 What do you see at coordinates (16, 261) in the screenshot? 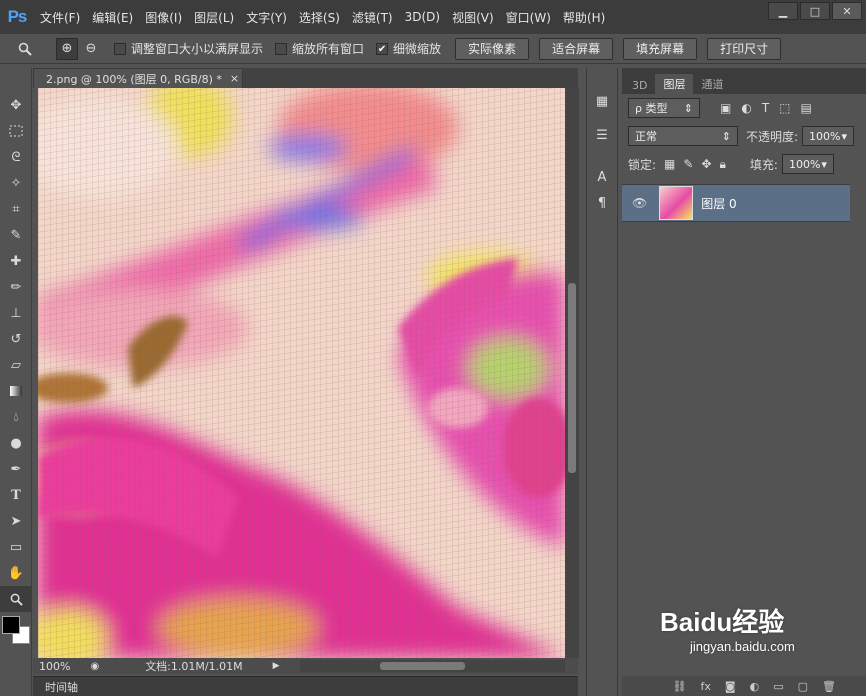
I see `healing-brush-tool-icon: ✚` at bounding box center [16, 261].